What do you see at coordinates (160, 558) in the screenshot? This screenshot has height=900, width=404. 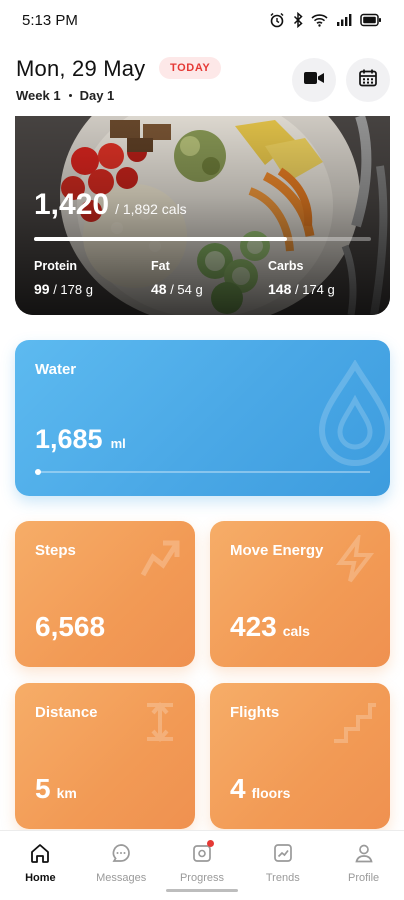 I see `steps-icon` at bounding box center [160, 558].